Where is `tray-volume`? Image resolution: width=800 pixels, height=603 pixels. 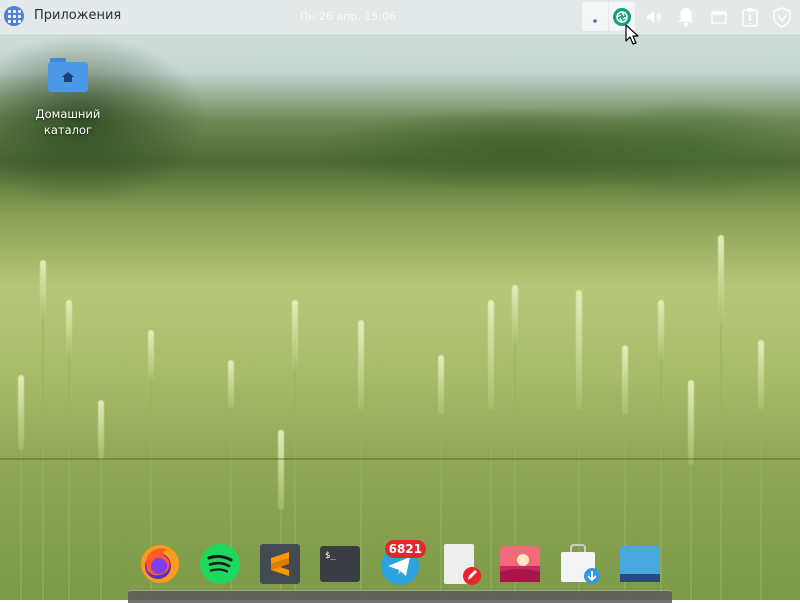
tray-volume is located at coordinates (654, 16).